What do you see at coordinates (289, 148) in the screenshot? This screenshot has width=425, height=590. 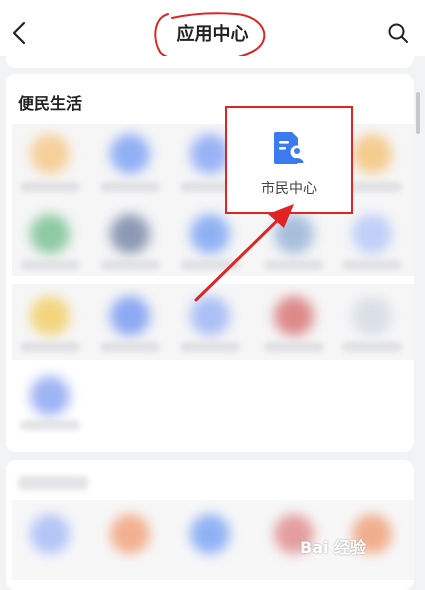 I see `citizen-center-icon` at bounding box center [289, 148].